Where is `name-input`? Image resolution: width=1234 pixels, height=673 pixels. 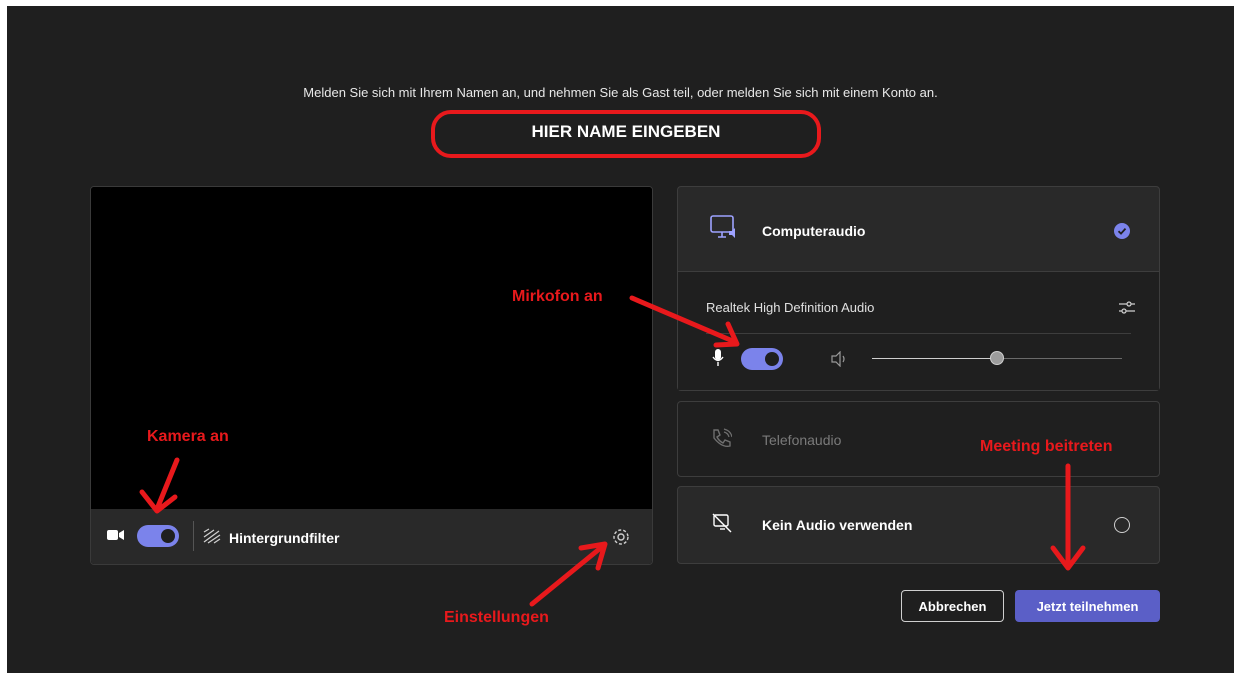 name-input is located at coordinates (626, 132).